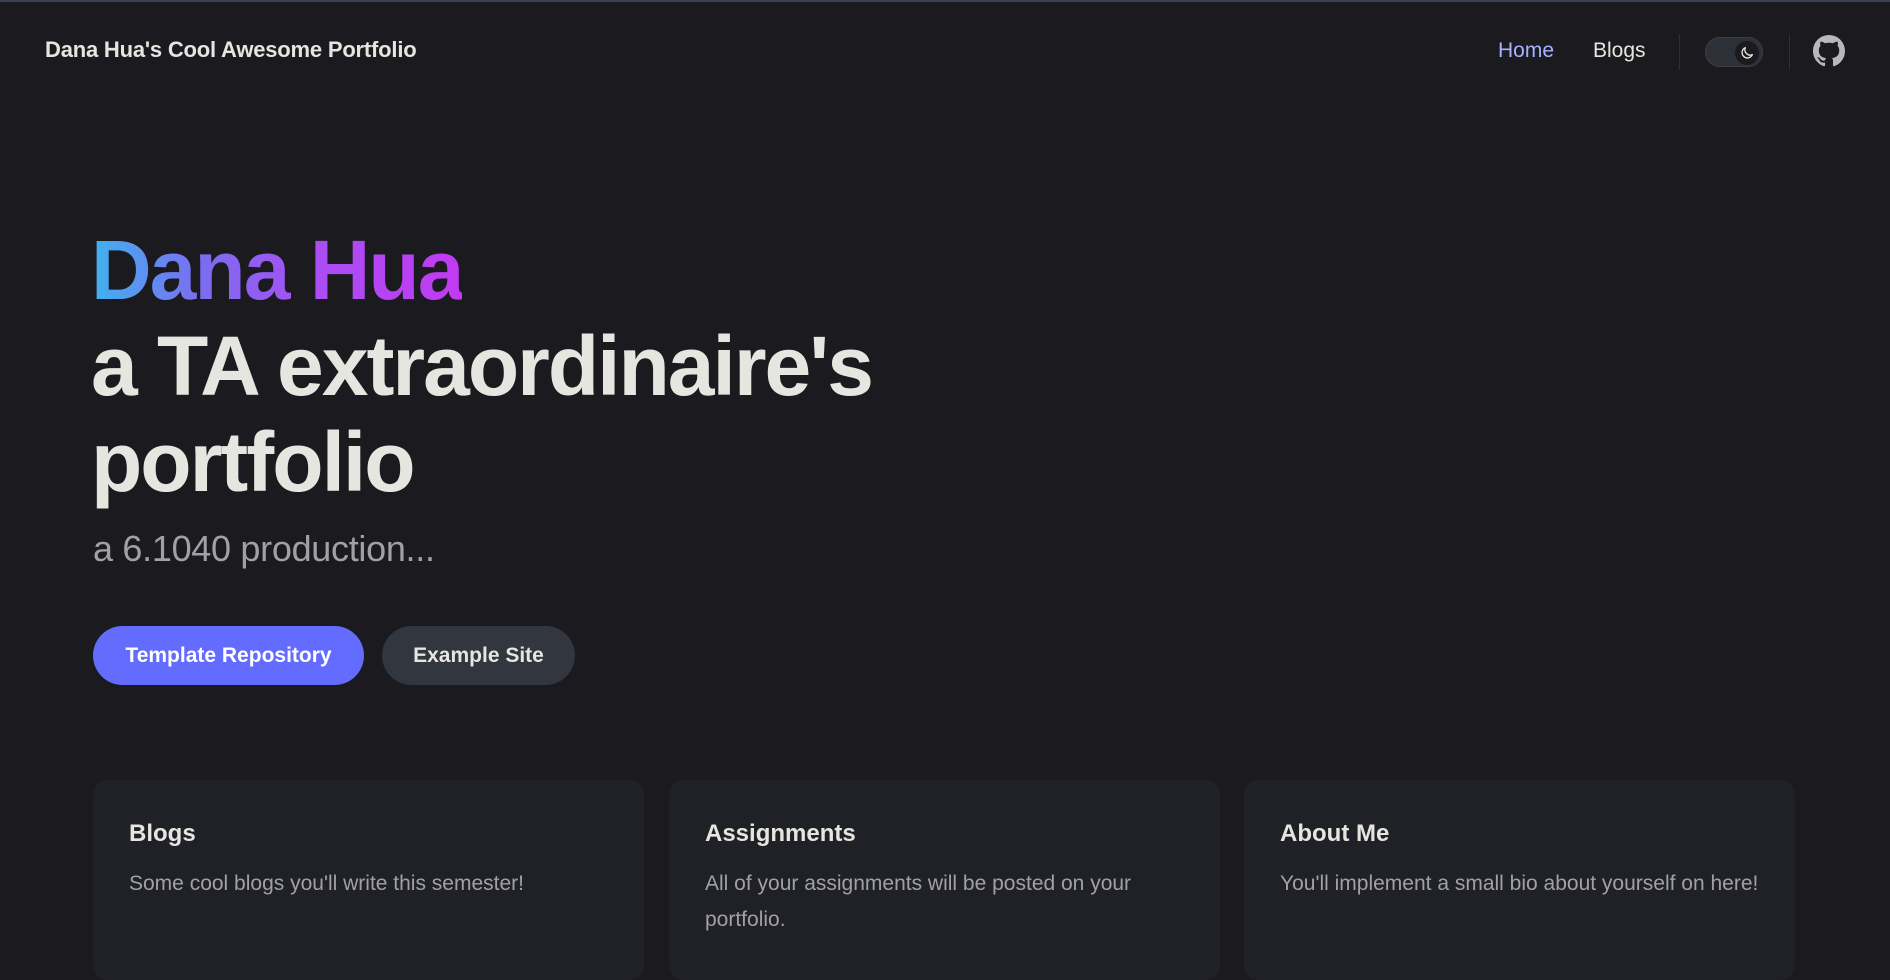 The height and width of the screenshot is (980, 1890). What do you see at coordinates (482, 414) in the screenshot?
I see `hero-tagline: a TA extraordinaire's portfolio` at bounding box center [482, 414].